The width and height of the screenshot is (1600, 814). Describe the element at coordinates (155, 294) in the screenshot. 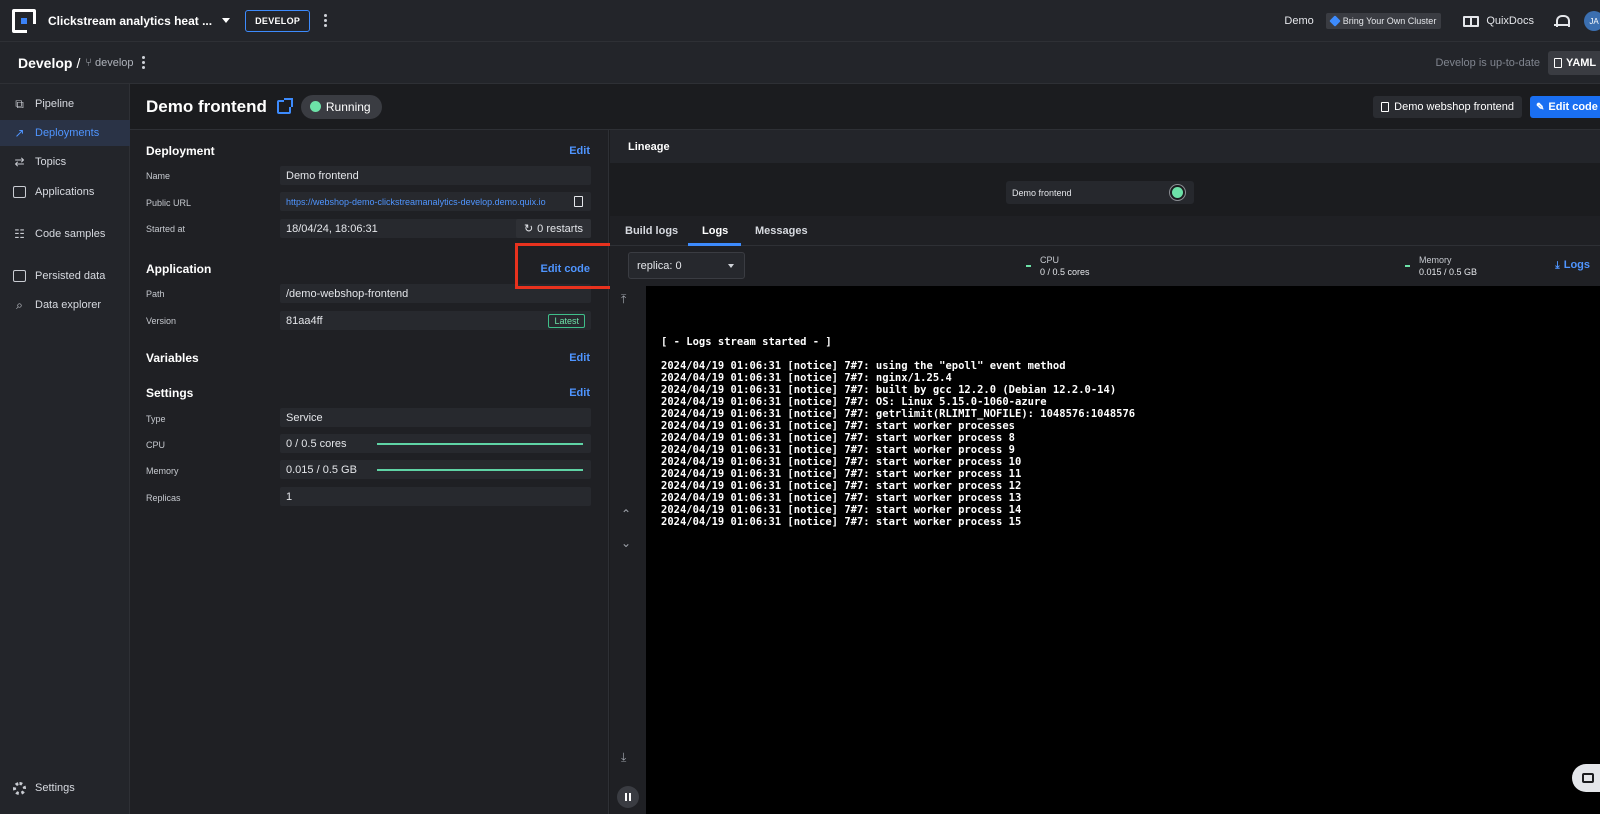

I see `path-label: Path` at that location.